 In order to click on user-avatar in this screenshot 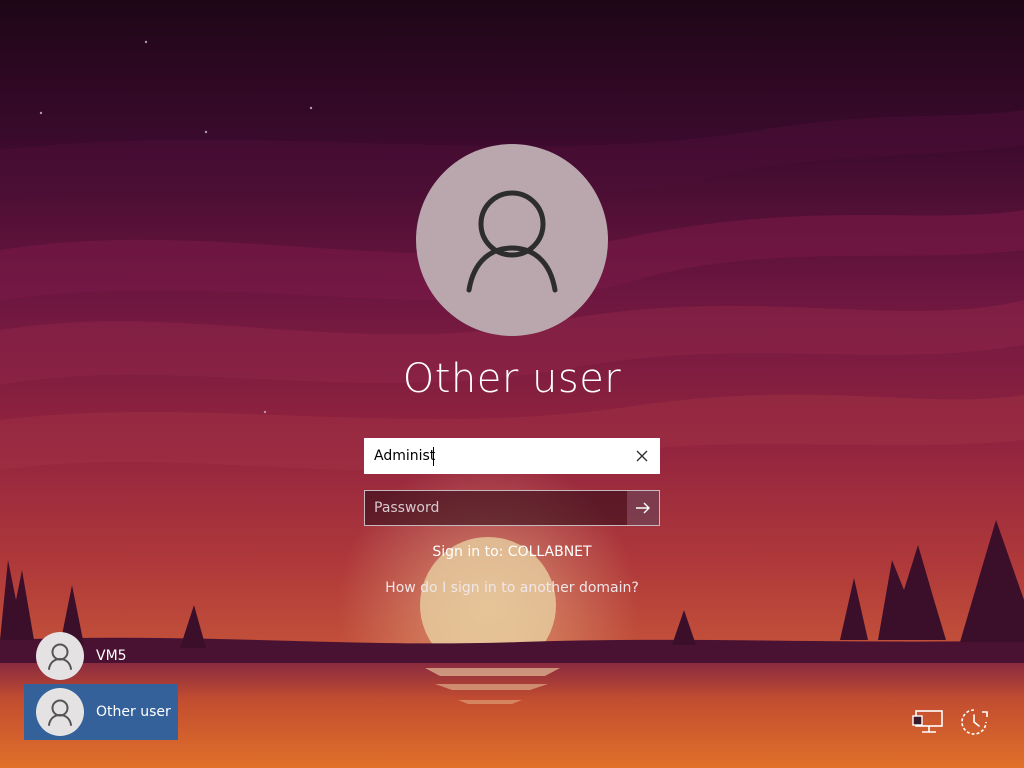, I will do `click(512, 240)`.